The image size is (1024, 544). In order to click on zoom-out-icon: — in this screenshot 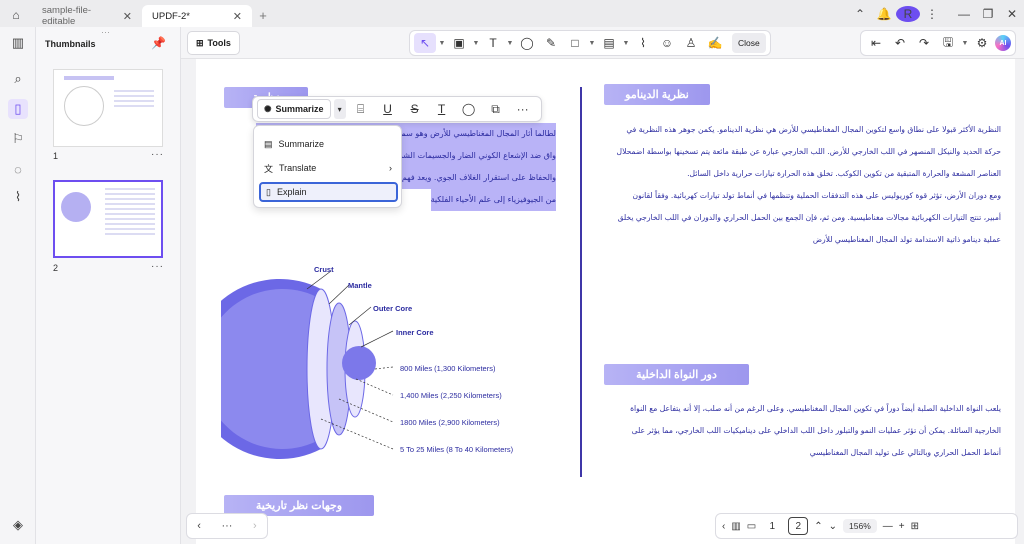, I will do `click(888, 526)`.